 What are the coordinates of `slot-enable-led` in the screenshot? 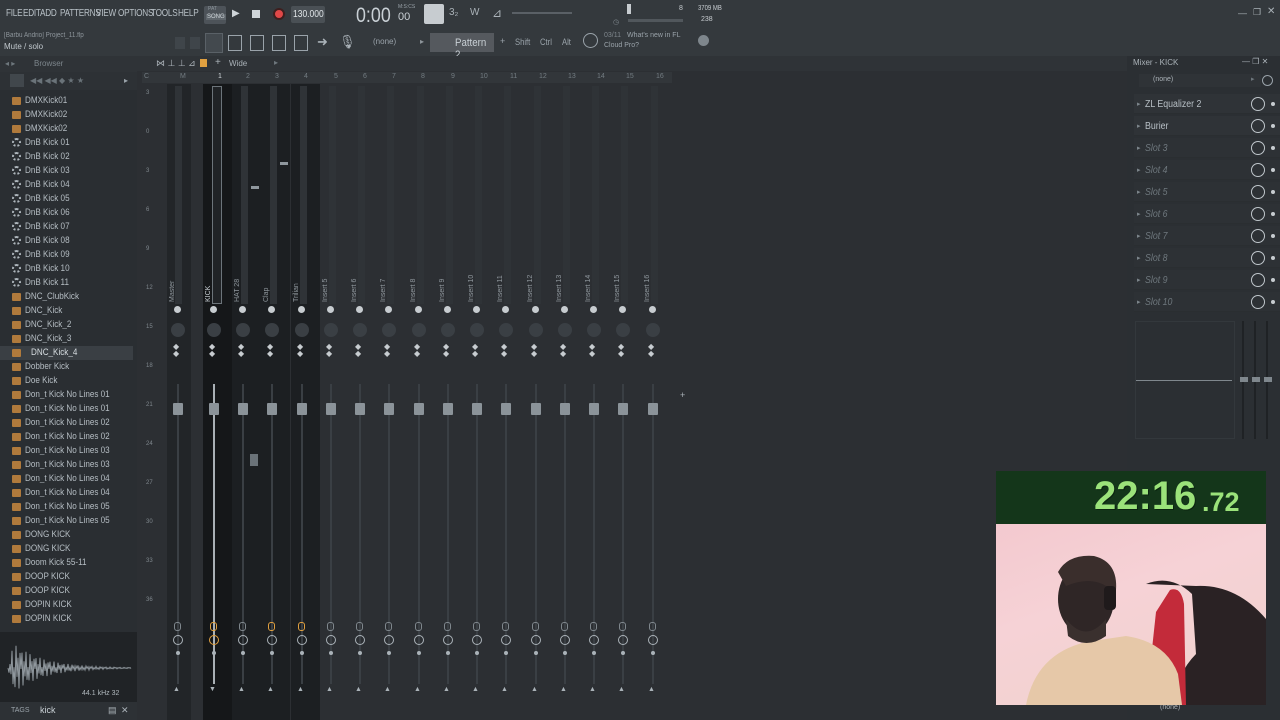 It's located at (1273, 236).